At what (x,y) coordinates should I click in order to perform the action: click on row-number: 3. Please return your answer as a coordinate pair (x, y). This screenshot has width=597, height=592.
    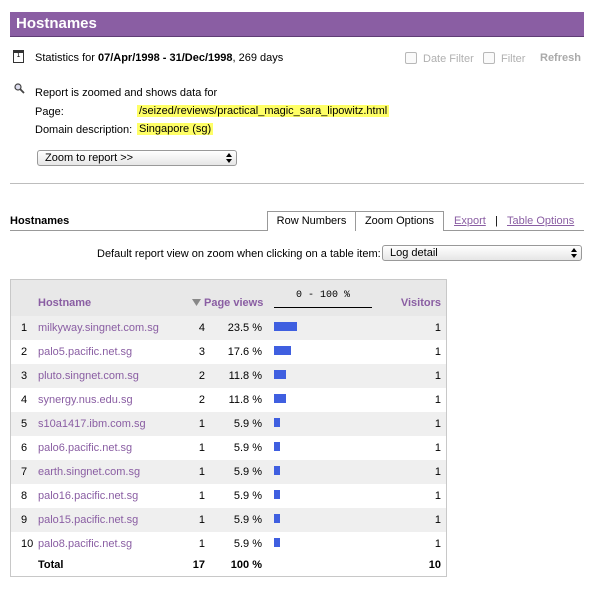
    Looking at the image, I should click on (24, 376).